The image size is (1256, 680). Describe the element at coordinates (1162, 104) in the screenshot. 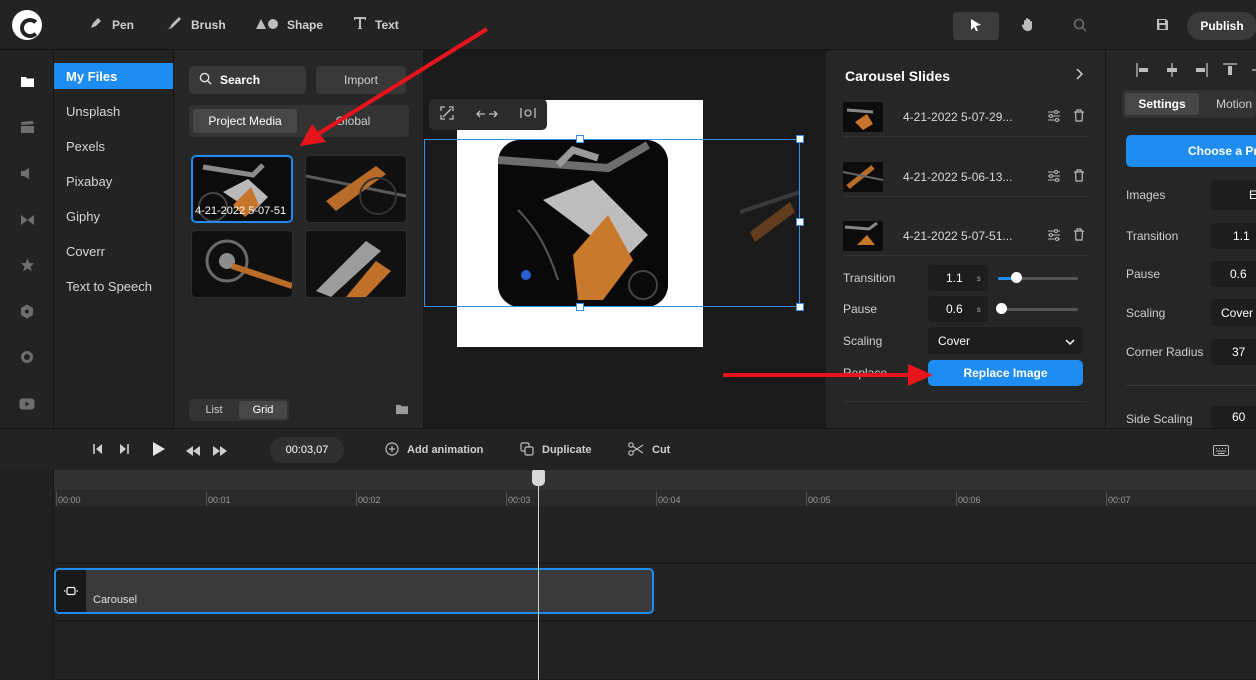

I see `tab-settings: Settings` at that location.